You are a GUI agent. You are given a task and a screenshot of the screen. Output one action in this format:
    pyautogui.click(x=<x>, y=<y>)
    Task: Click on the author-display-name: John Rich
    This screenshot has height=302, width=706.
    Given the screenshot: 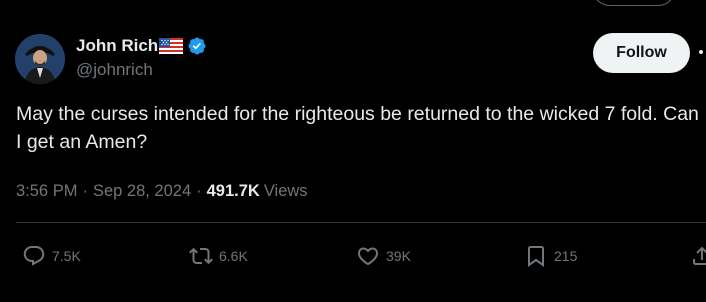 What is the action you would take?
    pyautogui.click(x=117, y=46)
    